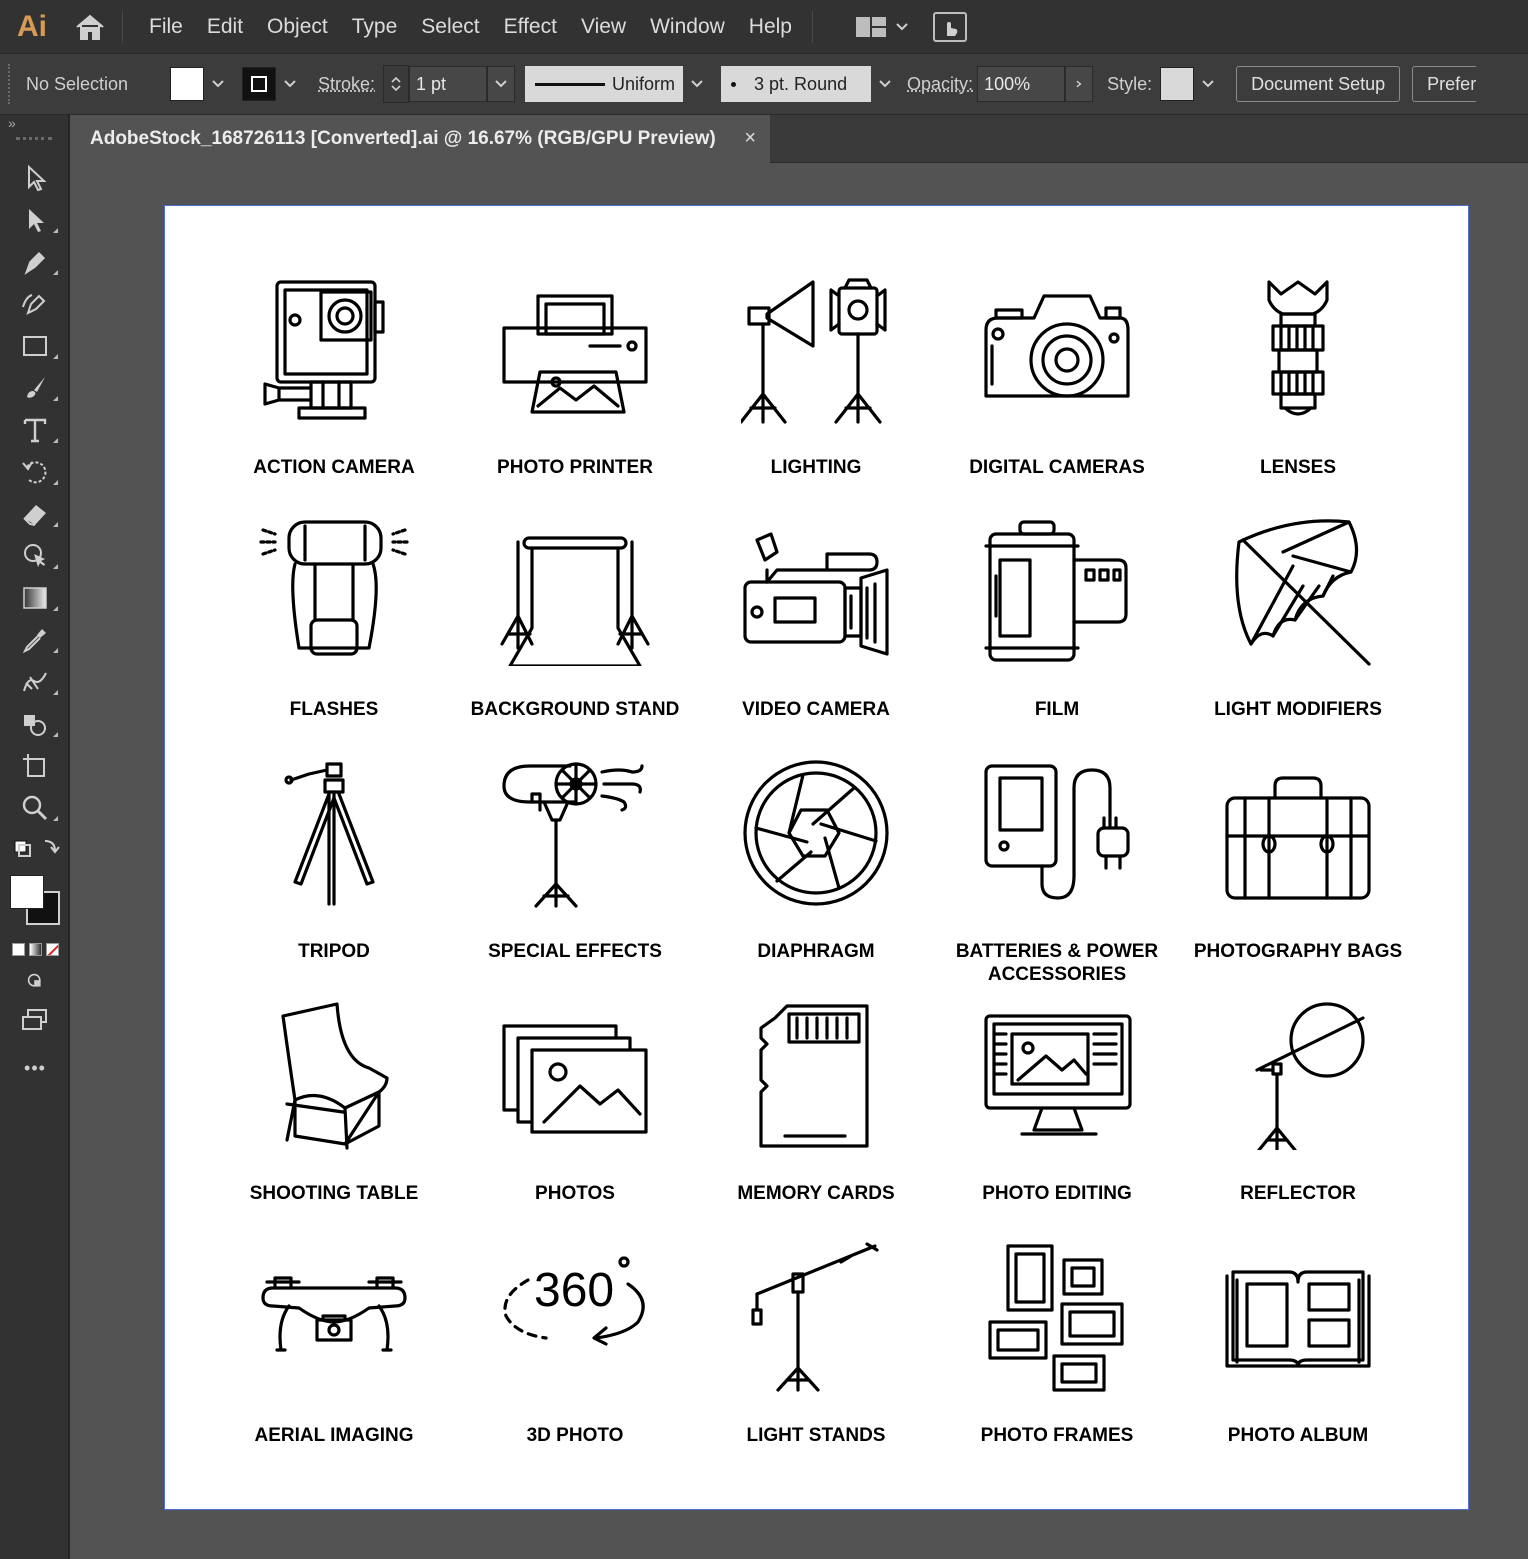 This screenshot has width=1528, height=1559. I want to click on icon-cell: PHOTOS, so click(575, 1115).